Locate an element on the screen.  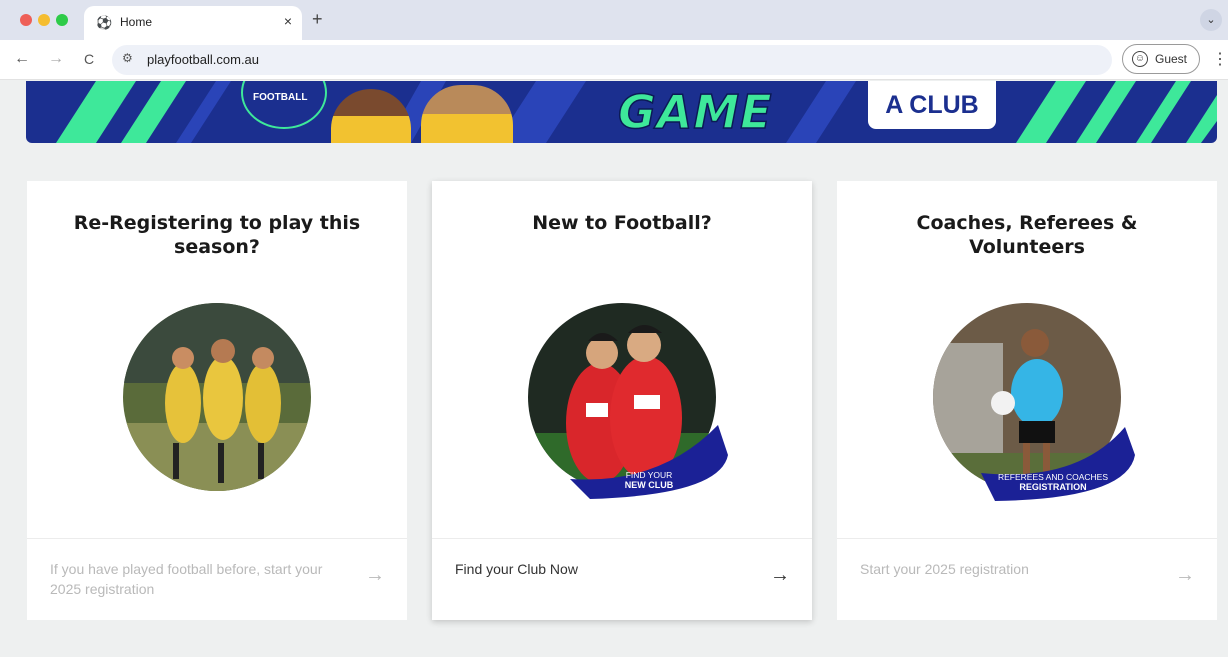
address-bar: ⚙ playfootball.com.au is located at coordinates (612, 60).